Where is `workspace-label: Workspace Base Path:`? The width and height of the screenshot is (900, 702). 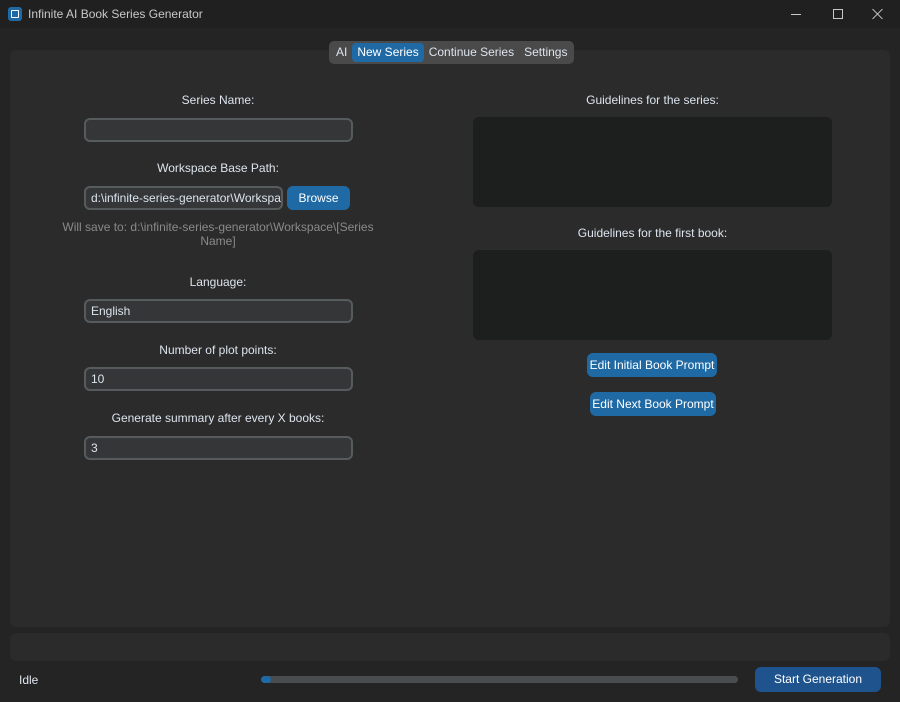
workspace-label: Workspace Base Path: is located at coordinates (218, 168).